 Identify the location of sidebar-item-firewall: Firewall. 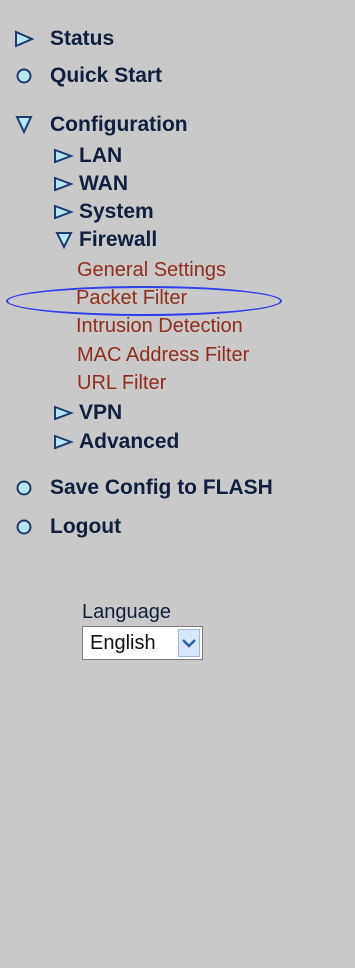
(105, 240).